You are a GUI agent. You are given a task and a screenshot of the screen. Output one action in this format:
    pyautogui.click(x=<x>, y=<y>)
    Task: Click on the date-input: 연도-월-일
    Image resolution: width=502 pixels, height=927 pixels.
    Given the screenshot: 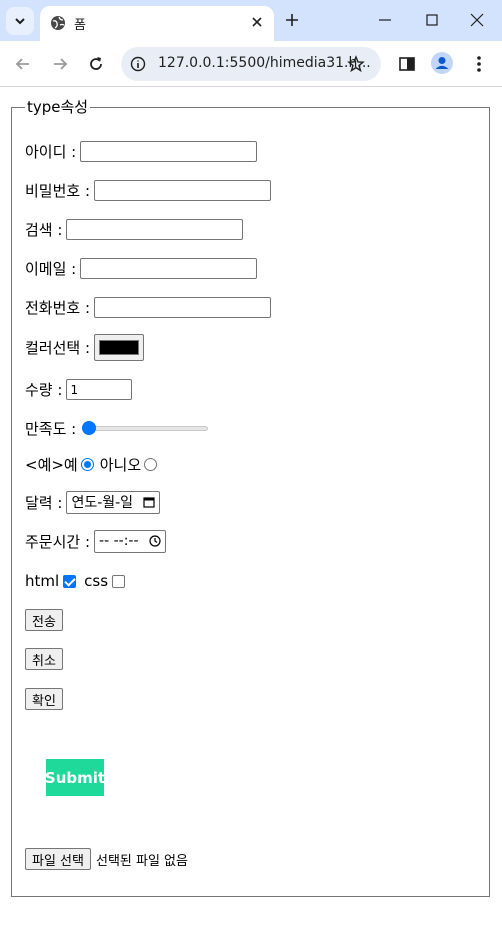 What is the action you would take?
    pyautogui.click(x=113, y=502)
    